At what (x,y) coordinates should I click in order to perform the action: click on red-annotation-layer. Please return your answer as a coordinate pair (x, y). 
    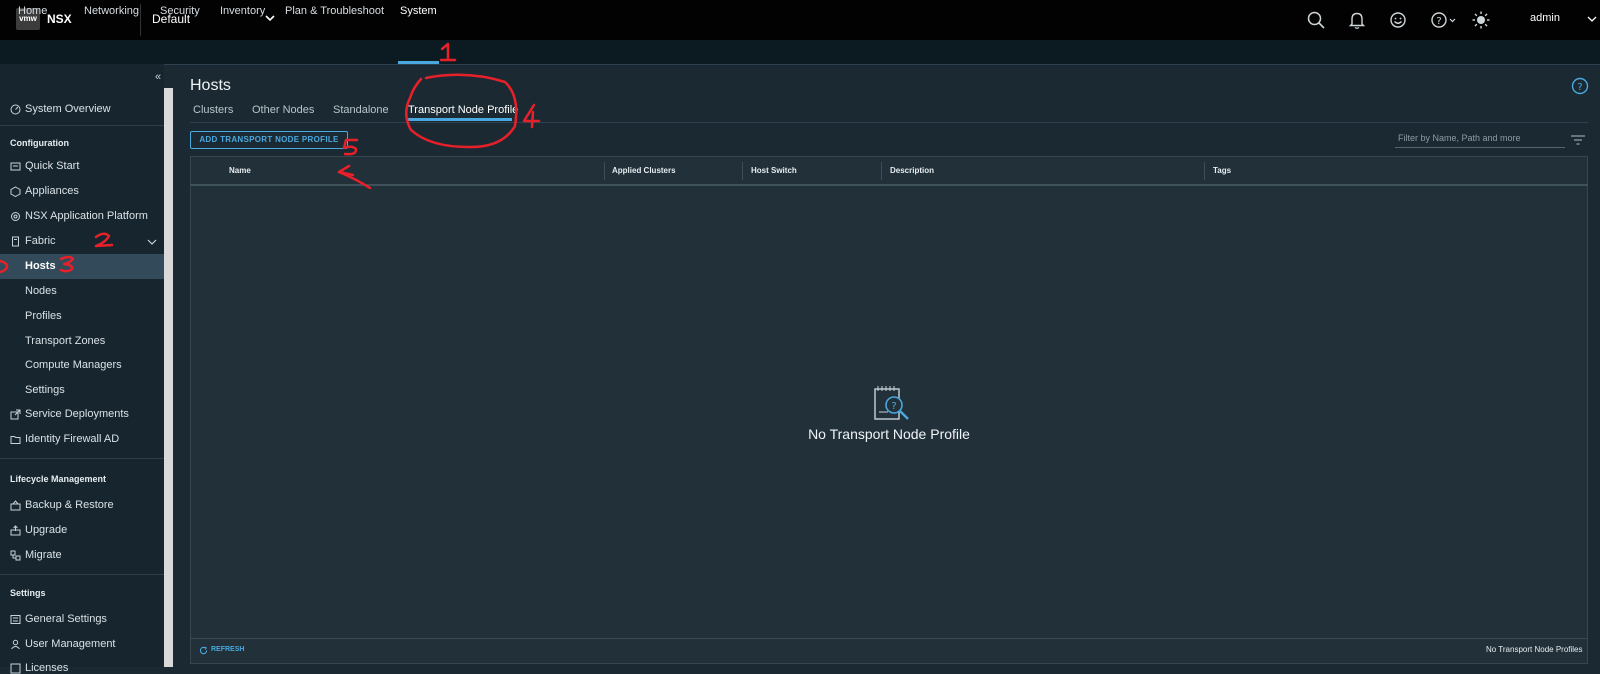
    Looking at the image, I should click on (270, 158).